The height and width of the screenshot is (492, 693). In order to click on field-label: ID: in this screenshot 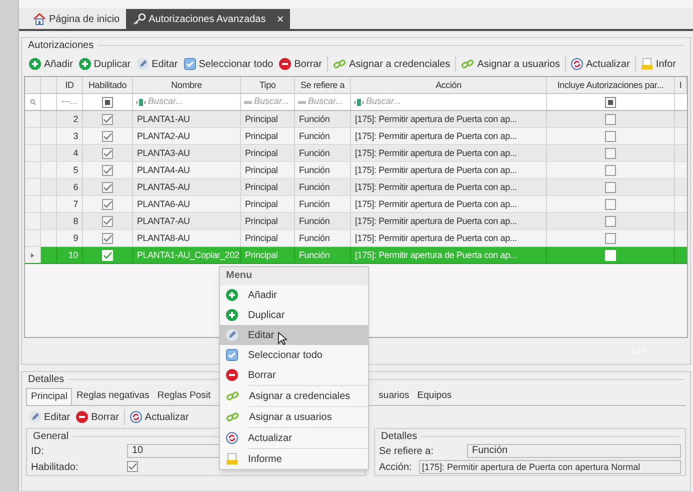, I will do `click(38, 451)`.